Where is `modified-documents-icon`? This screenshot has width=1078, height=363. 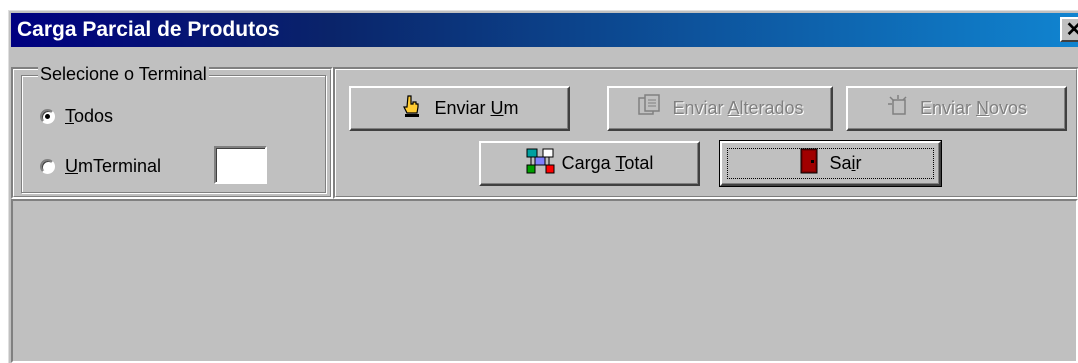 modified-documents-icon is located at coordinates (649, 108).